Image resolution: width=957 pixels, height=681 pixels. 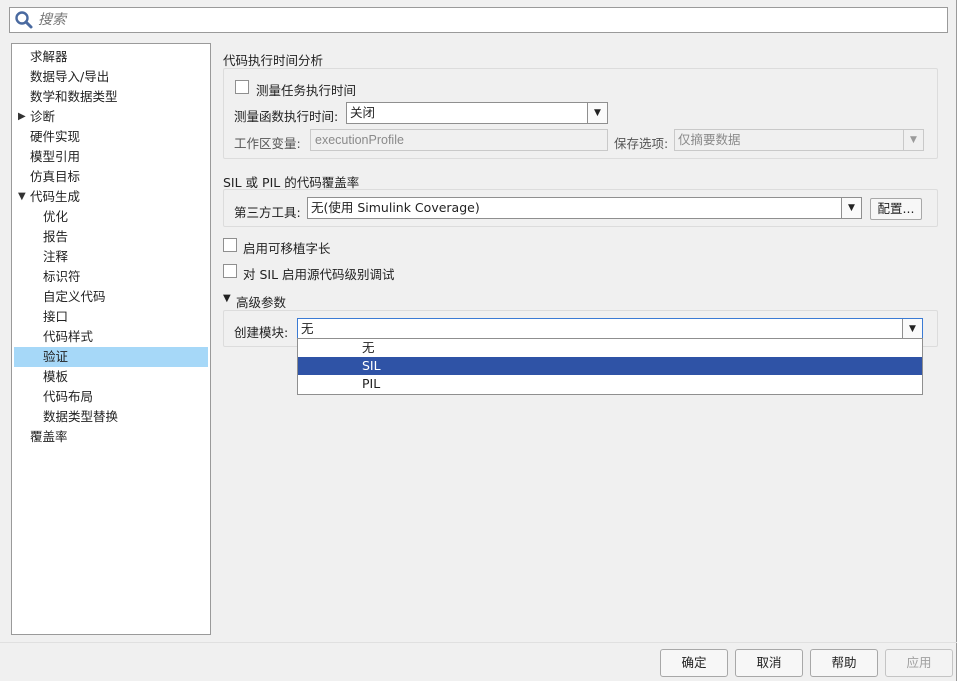 I want to click on tree-item-label: 注释, so click(x=56, y=256).